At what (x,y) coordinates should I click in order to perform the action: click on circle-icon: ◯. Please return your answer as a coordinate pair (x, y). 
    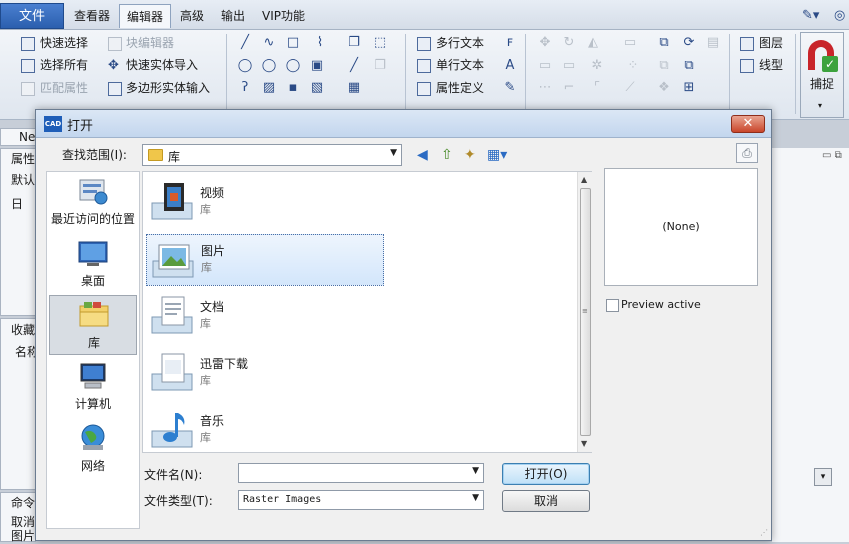
    Looking at the image, I should click on (245, 66).